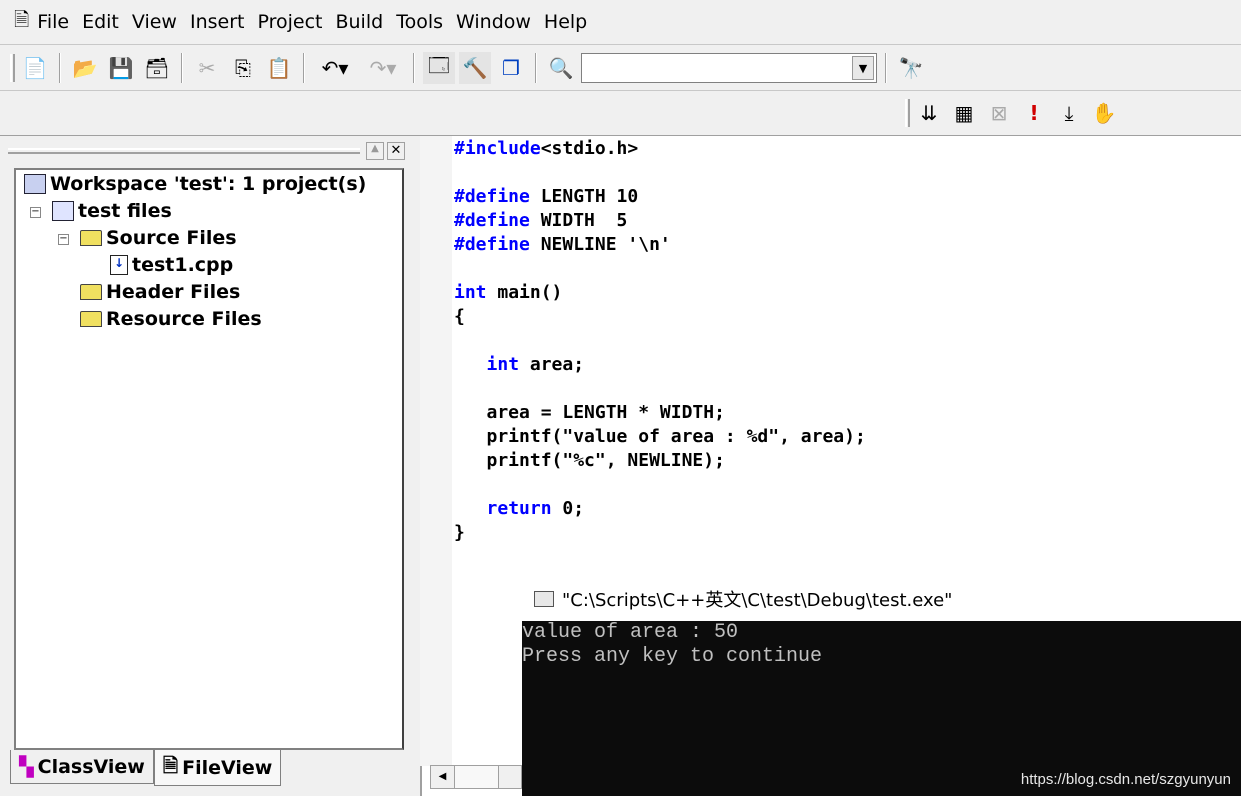 The width and height of the screenshot is (1241, 796). What do you see at coordinates (630, 632) in the screenshot?
I see `console-line: value of area : 50` at bounding box center [630, 632].